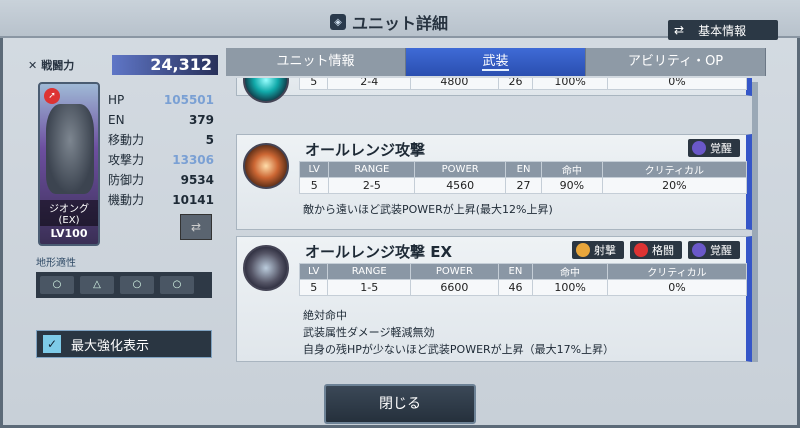  Describe the element at coordinates (197, 180) in the screenshot. I see `stat-value: 9534` at that location.